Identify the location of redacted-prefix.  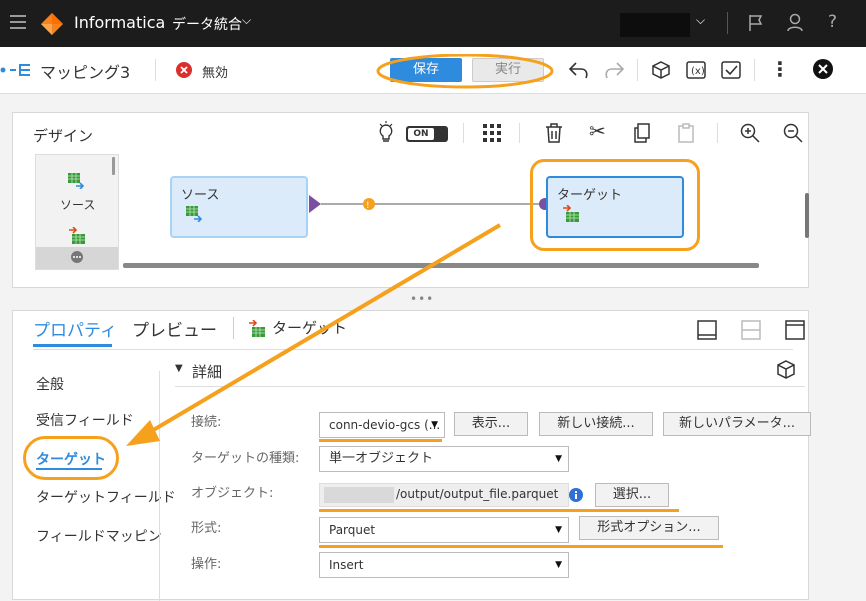
(359, 495).